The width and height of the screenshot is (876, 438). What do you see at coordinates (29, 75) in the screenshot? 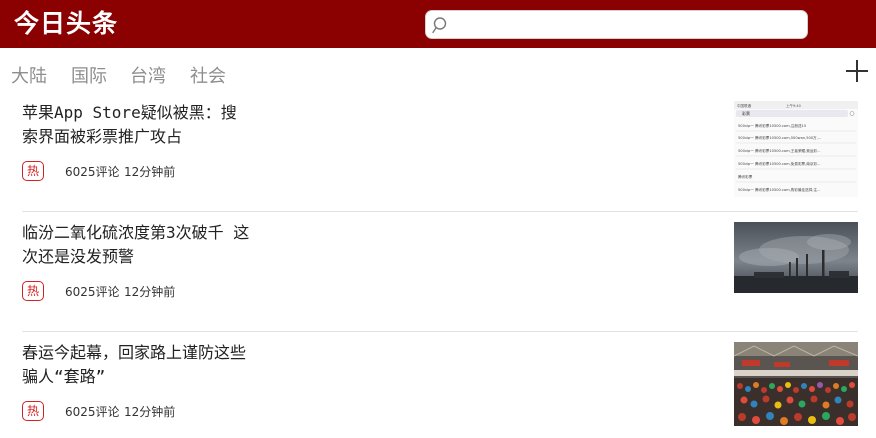
I see `tab-mainland: 大陆` at bounding box center [29, 75].